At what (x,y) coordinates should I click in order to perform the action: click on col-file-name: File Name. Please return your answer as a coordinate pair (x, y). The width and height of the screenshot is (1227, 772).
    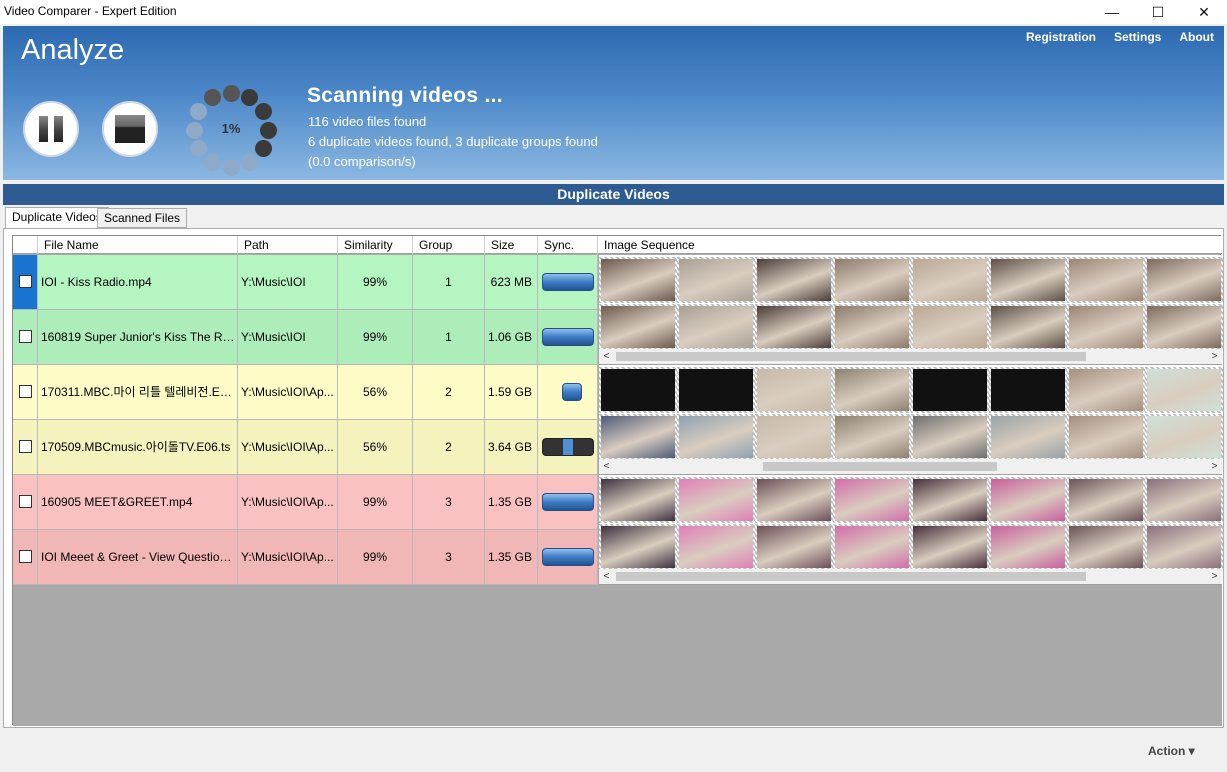
    Looking at the image, I should click on (138, 245).